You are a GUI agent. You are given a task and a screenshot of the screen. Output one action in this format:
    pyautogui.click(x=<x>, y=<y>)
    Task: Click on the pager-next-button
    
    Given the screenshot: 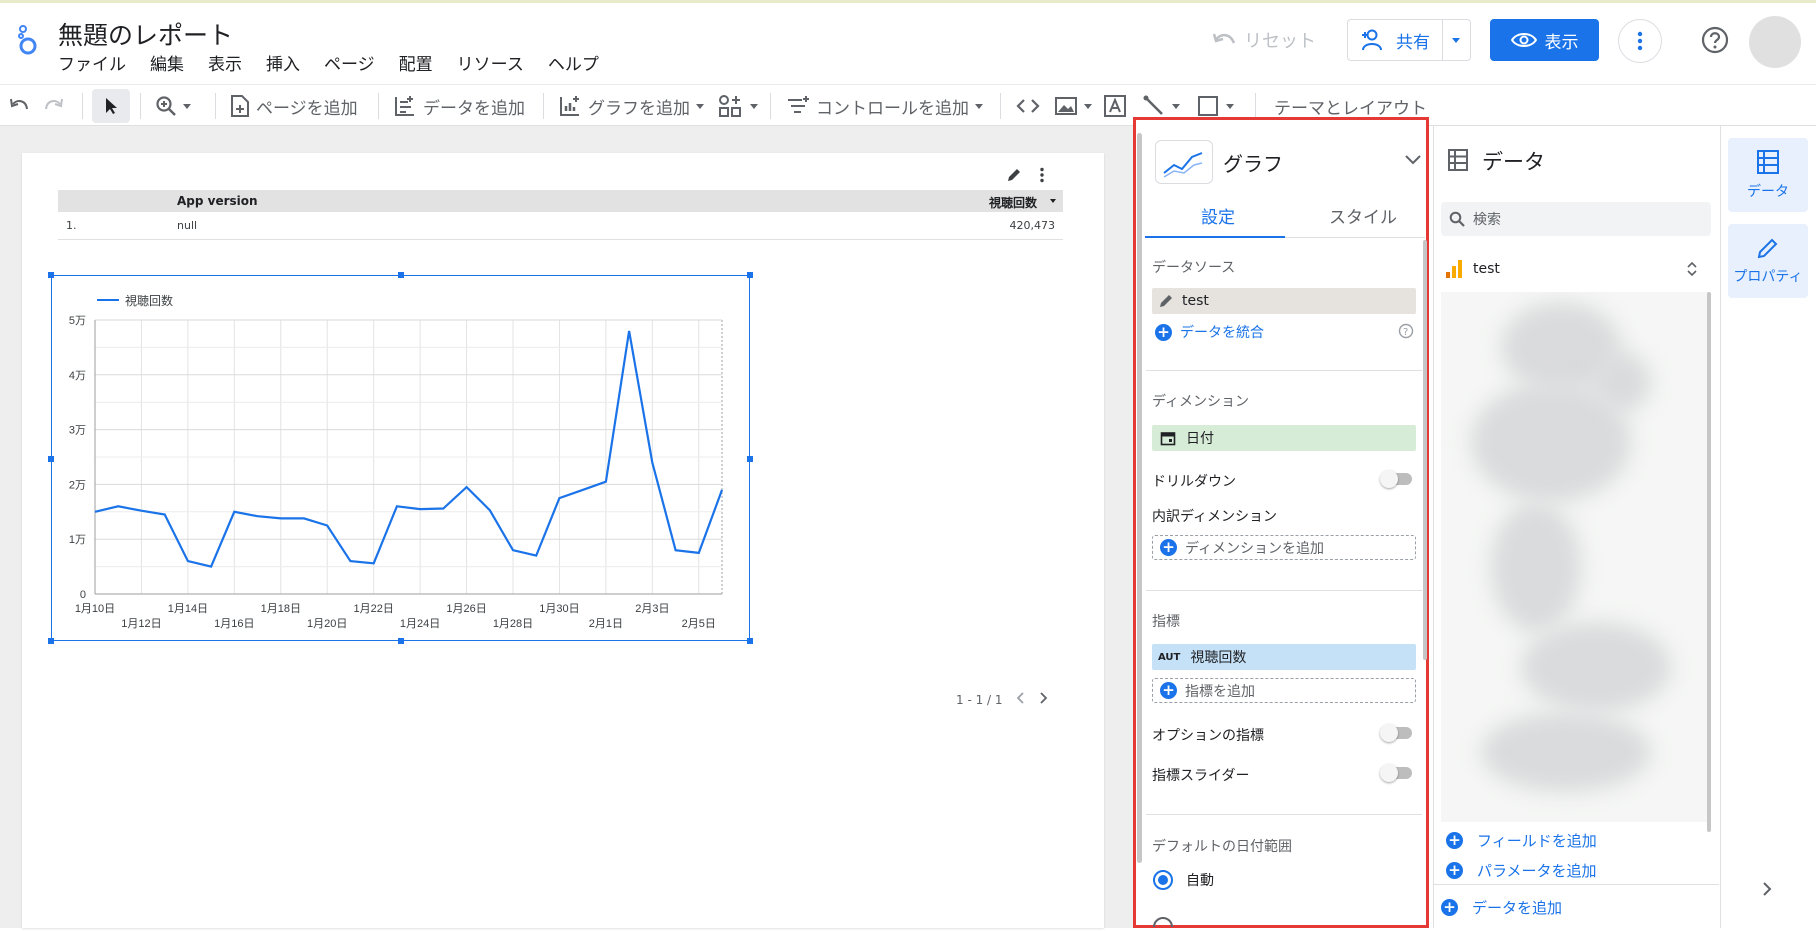 What is the action you would take?
    pyautogui.click(x=1043, y=699)
    